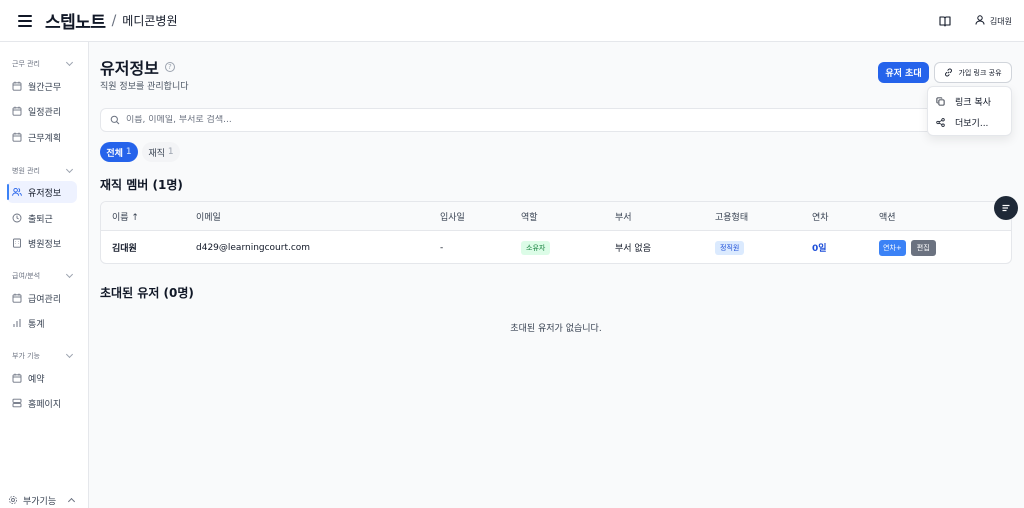 This screenshot has width=1024, height=508. I want to click on chevron-up-icon, so click(72, 501).